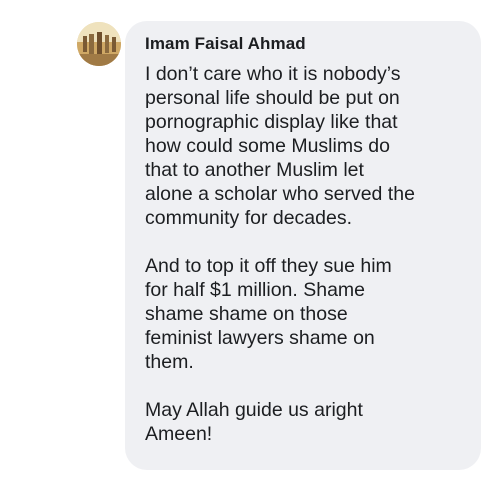 The height and width of the screenshot is (480, 500). What do you see at coordinates (169, 362) in the screenshot?
I see `text-line: them.` at bounding box center [169, 362].